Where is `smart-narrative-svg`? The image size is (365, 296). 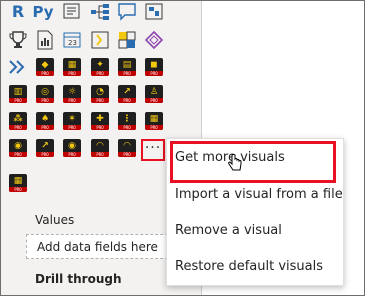 smart-narrative-svg is located at coordinates (71, 11).